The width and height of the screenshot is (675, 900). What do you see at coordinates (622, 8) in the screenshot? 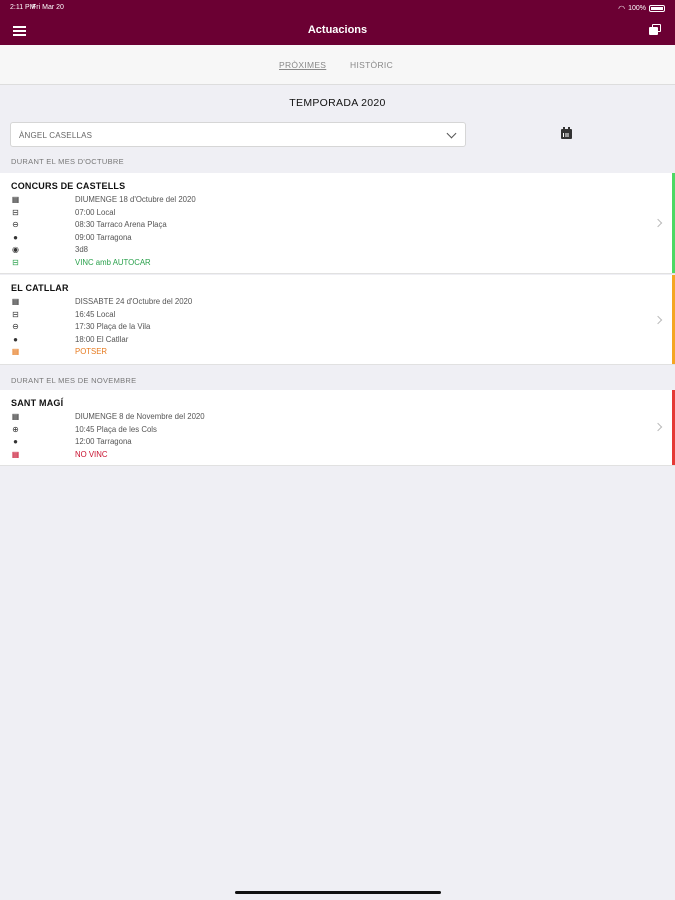
I see `wifi-icon: ◠` at bounding box center [622, 8].